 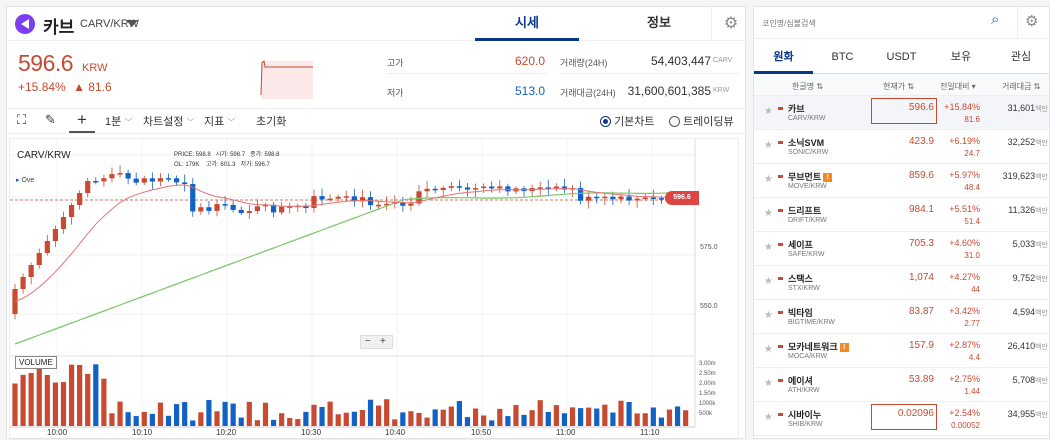 What do you see at coordinates (527, 24) in the screenshot?
I see `tab-quote: 시세` at bounding box center [527, 24].